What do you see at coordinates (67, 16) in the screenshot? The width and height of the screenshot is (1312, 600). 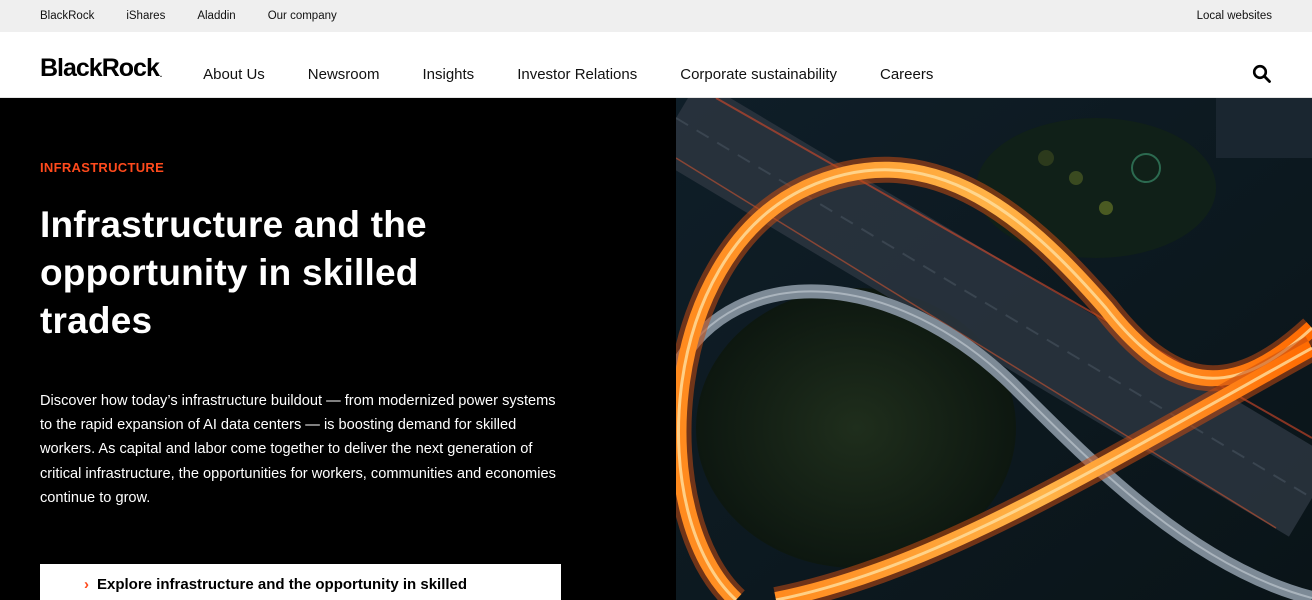 I see `utility-link-blackrock: BlackRock` at bounding box center [67, 16].